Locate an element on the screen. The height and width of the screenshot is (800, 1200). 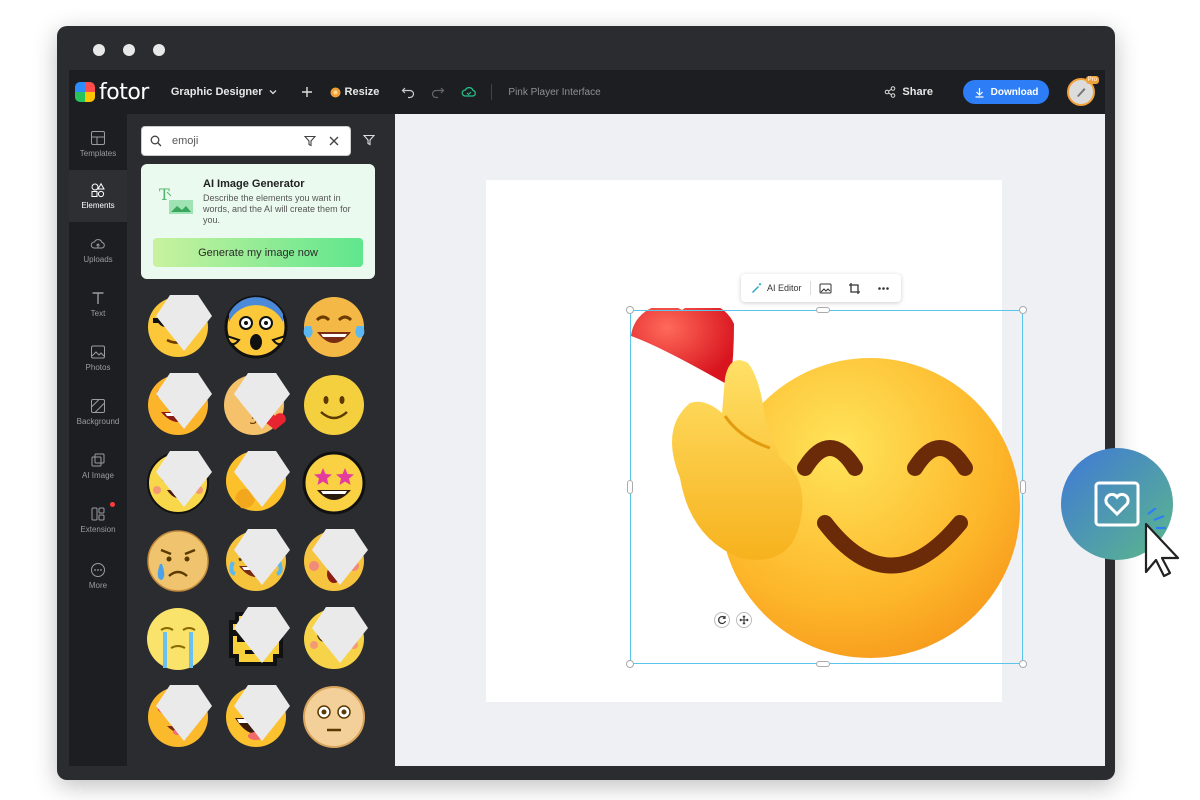
rail-label: Elements is located at coordinates (98, 205).